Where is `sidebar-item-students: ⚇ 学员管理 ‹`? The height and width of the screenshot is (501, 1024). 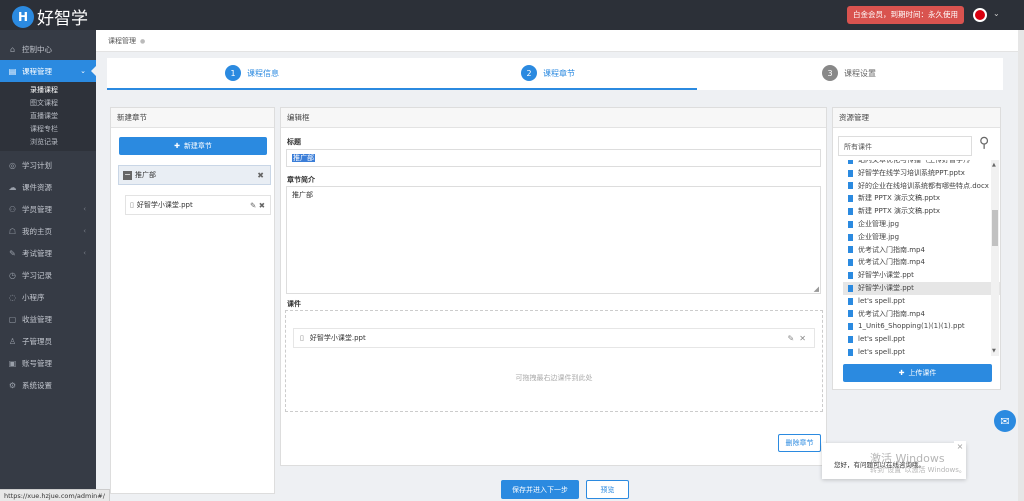 sidebar-item-students: ⚇ 学员管理 ‹ is located at coordinates (48, 209).